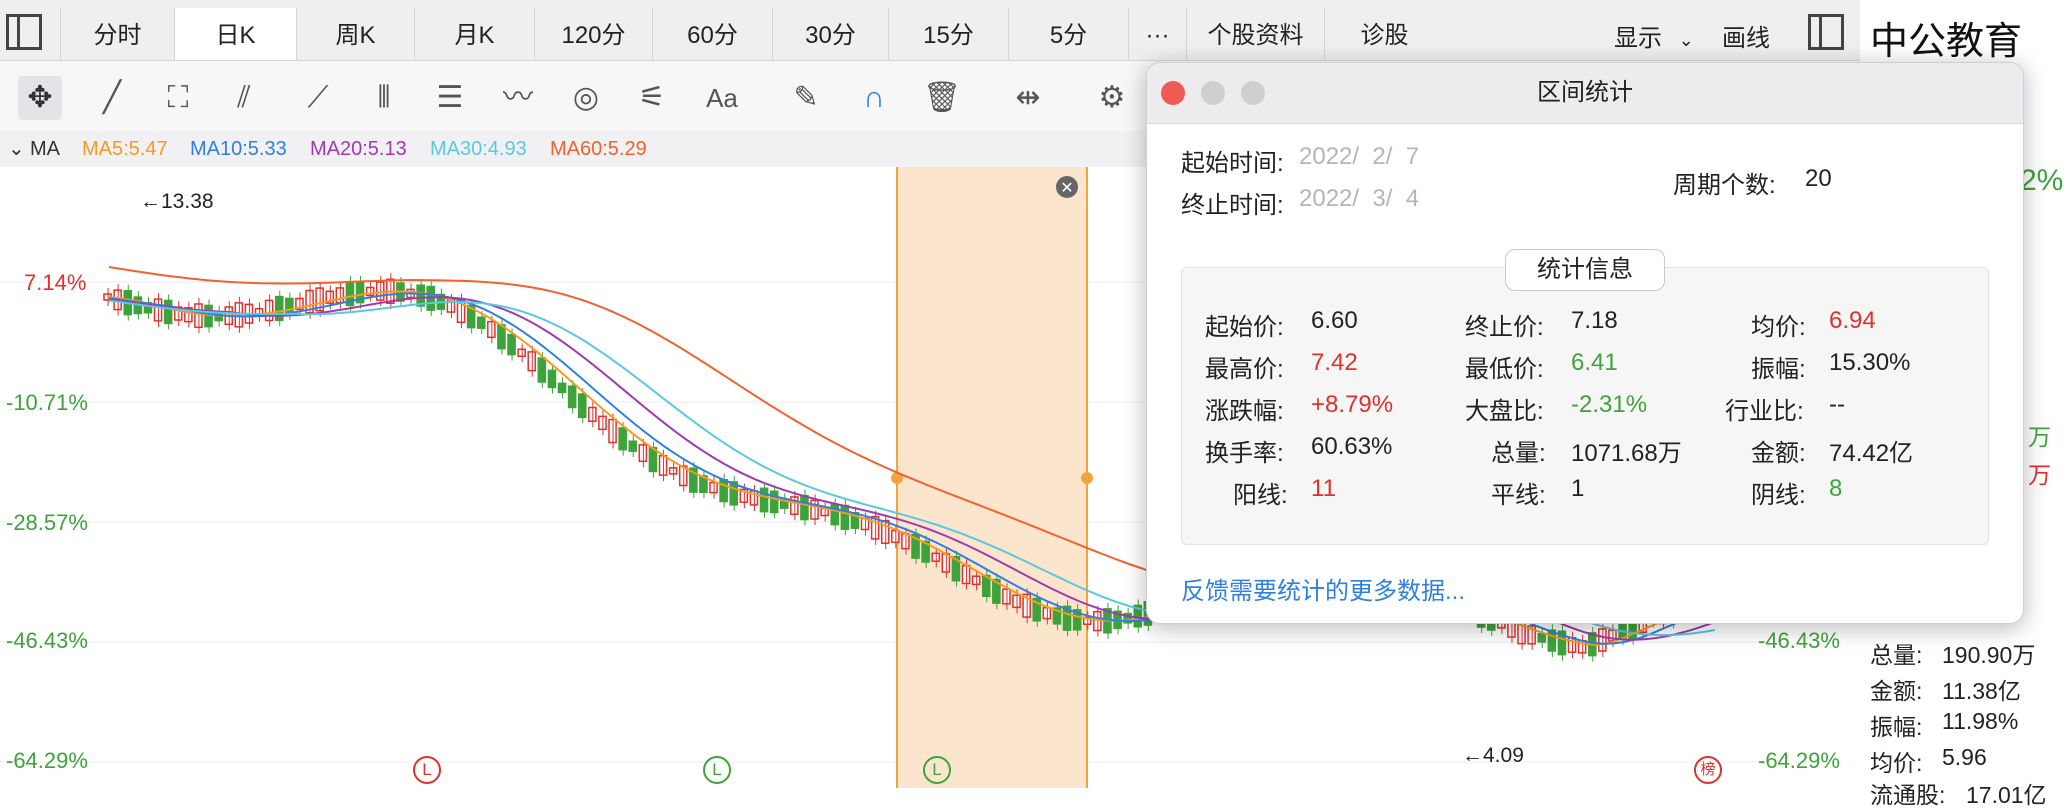  I want to click on right-panel-partial-2: 万, so click(2039, 475).